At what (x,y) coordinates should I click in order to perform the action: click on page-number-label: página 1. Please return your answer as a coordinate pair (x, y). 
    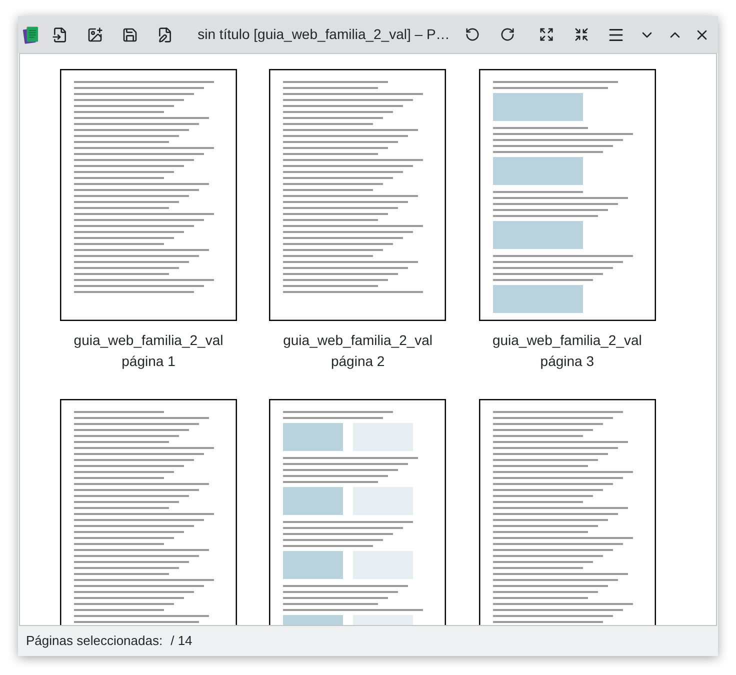
    Looking at the image, I should click on (149, 361).